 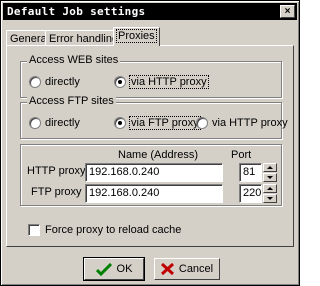 I want to click on tab-error-handling: Error handling, so click(x=84, y=38).